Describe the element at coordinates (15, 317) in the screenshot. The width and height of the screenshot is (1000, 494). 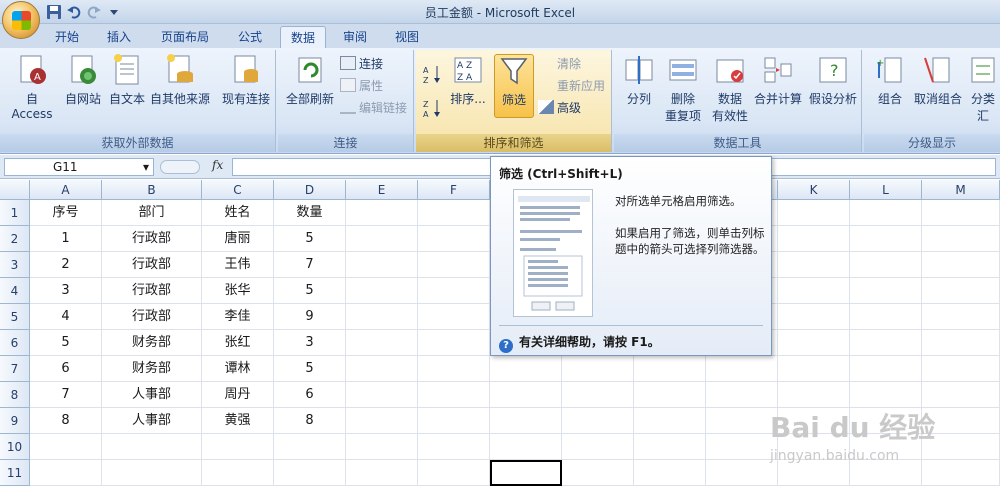
I see `row-header-5: 5` at that location.